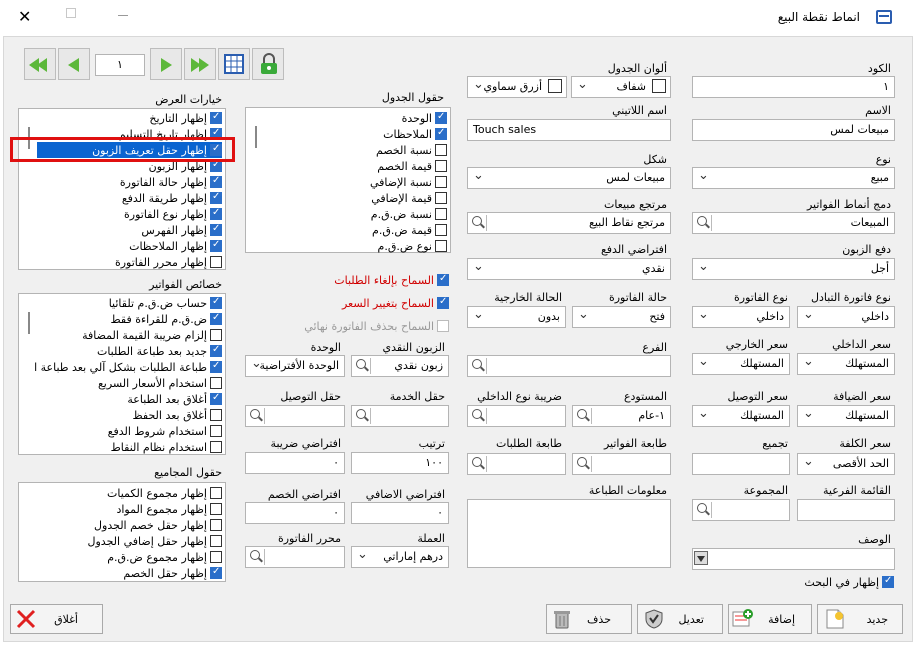  I want to click on totals-fields-item: إظهار حقل إضافي الجدول, so click(127, 541).